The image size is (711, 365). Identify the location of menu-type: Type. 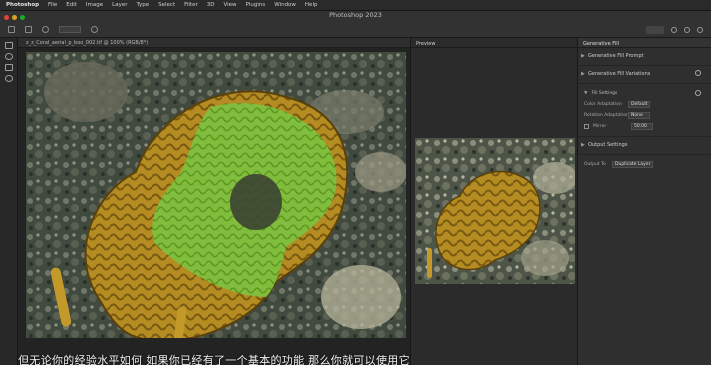
(143, 5).